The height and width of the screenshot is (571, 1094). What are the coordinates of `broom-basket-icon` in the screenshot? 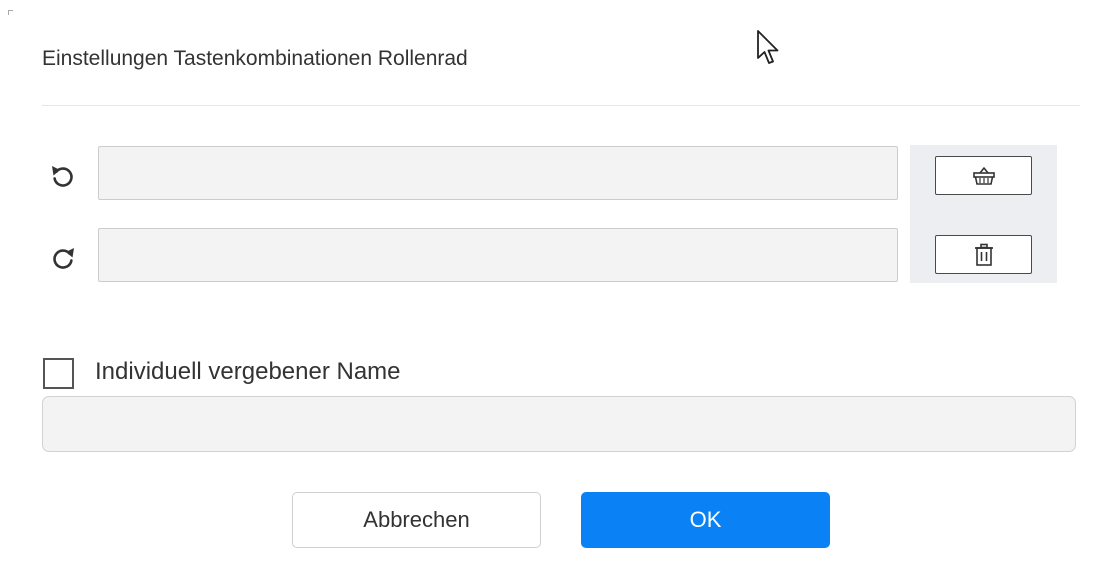 It's located at (983, 175).